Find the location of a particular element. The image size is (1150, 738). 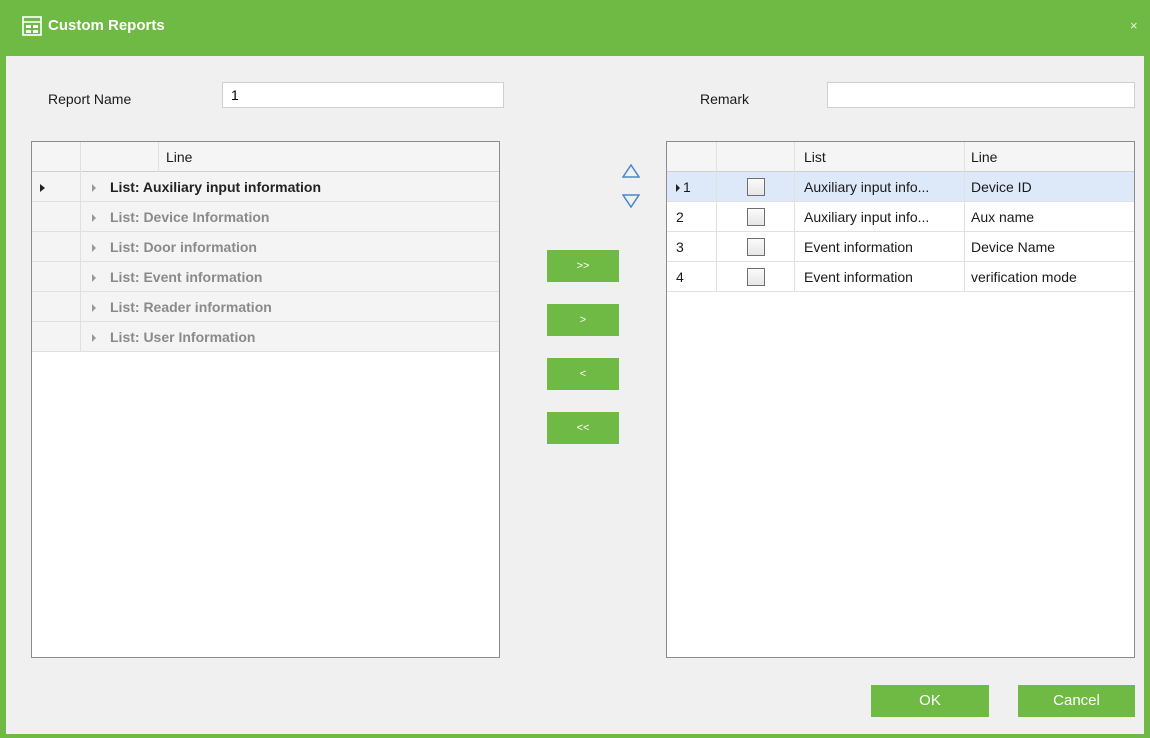

row-number-cell: 1 is located at coordinates (692, 187).